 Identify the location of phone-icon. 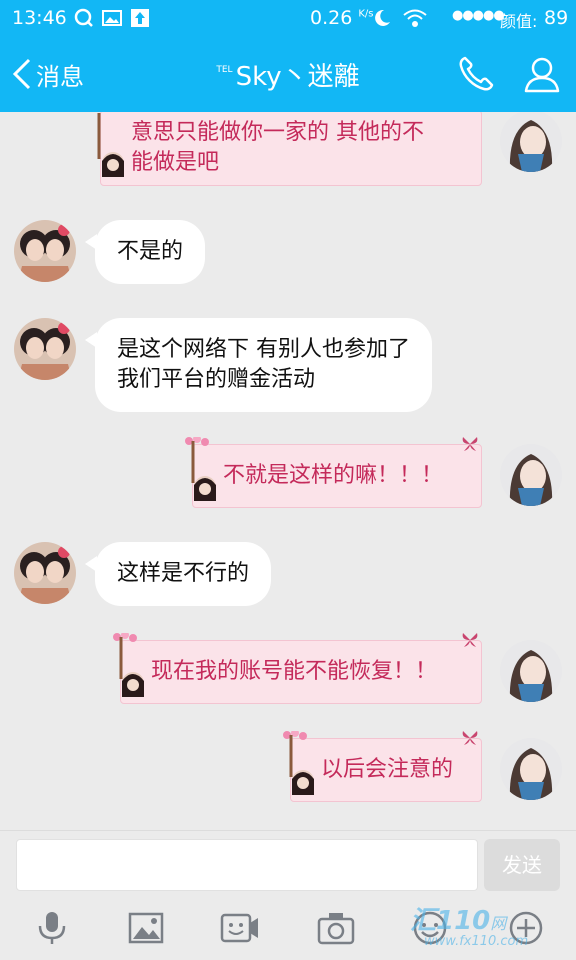
(476, 74).